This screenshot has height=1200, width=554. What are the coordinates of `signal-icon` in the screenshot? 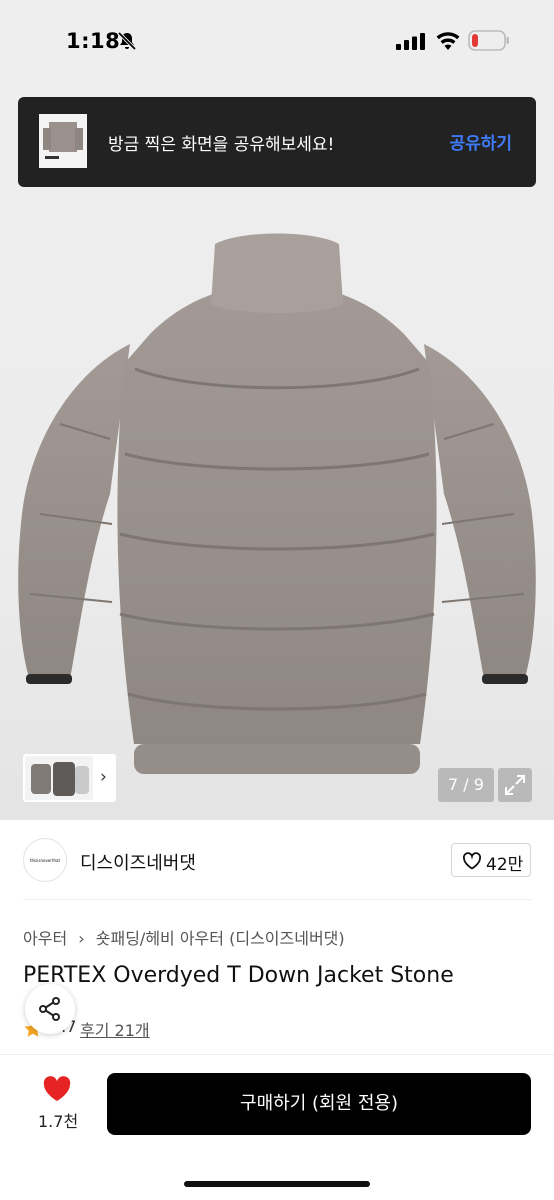 It's located at (410, 41).